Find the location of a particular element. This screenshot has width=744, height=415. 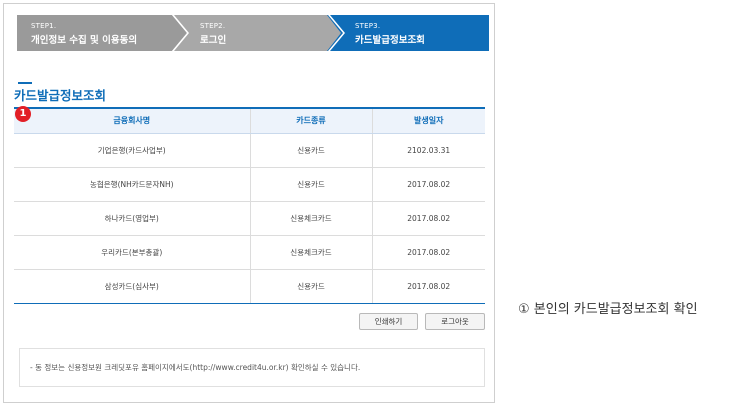

page-title: 카드발급정보조회 is located at coordinates (60, 95).